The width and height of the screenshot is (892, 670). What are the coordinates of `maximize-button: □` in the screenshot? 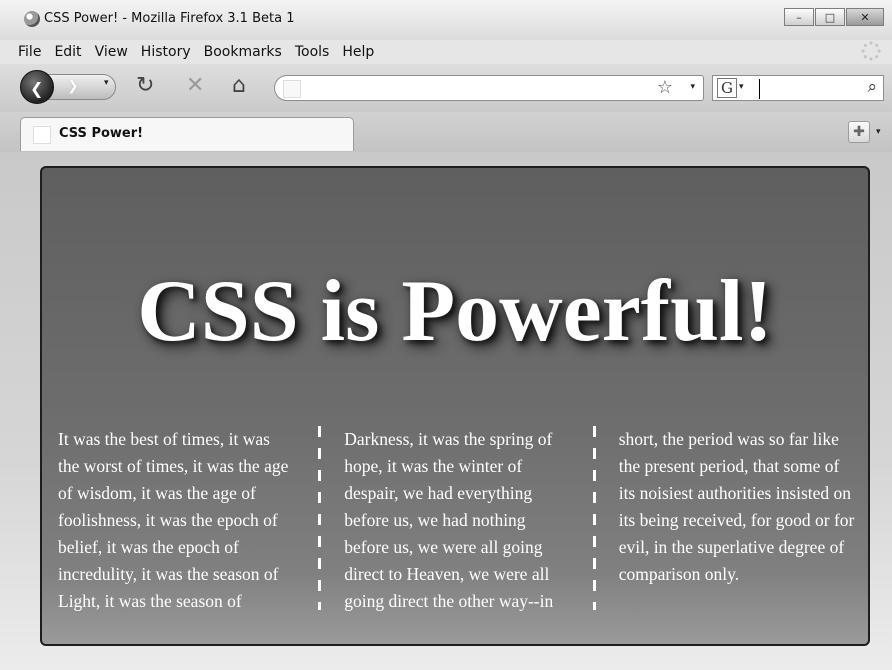 It's located at (830, 17).